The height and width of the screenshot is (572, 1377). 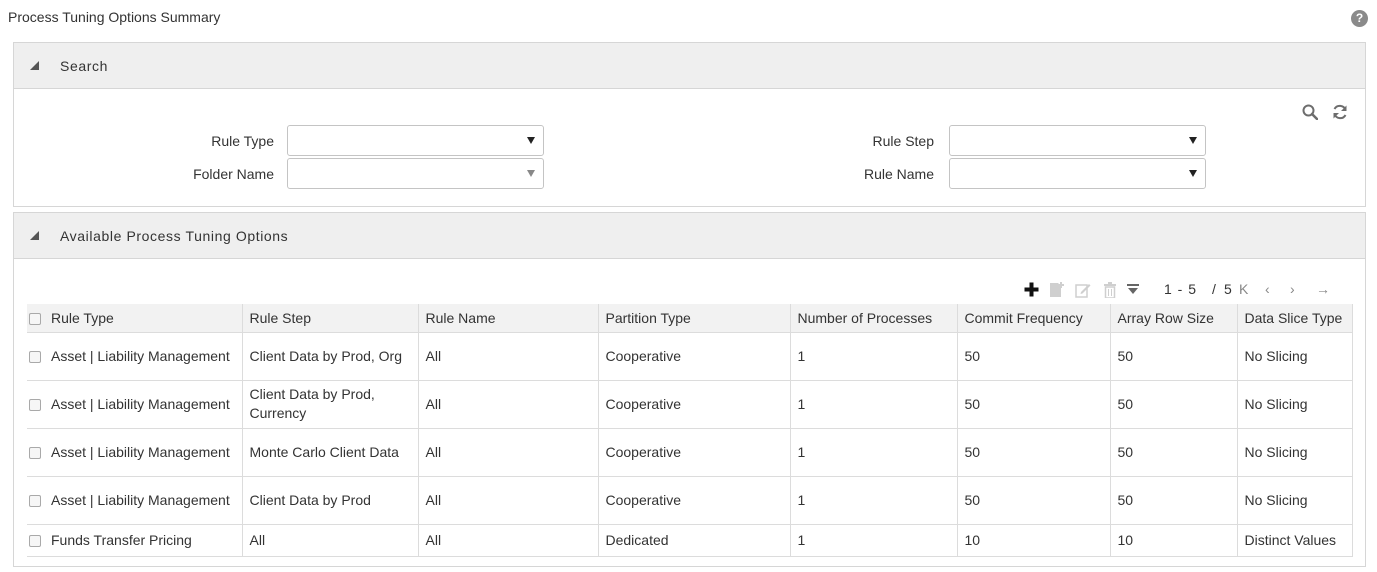 What do you see at coordinates (1295, 540) in the screenshot?
I see `cell-data-slice-type: Distinct Values` at bounding box center [1295, 540].